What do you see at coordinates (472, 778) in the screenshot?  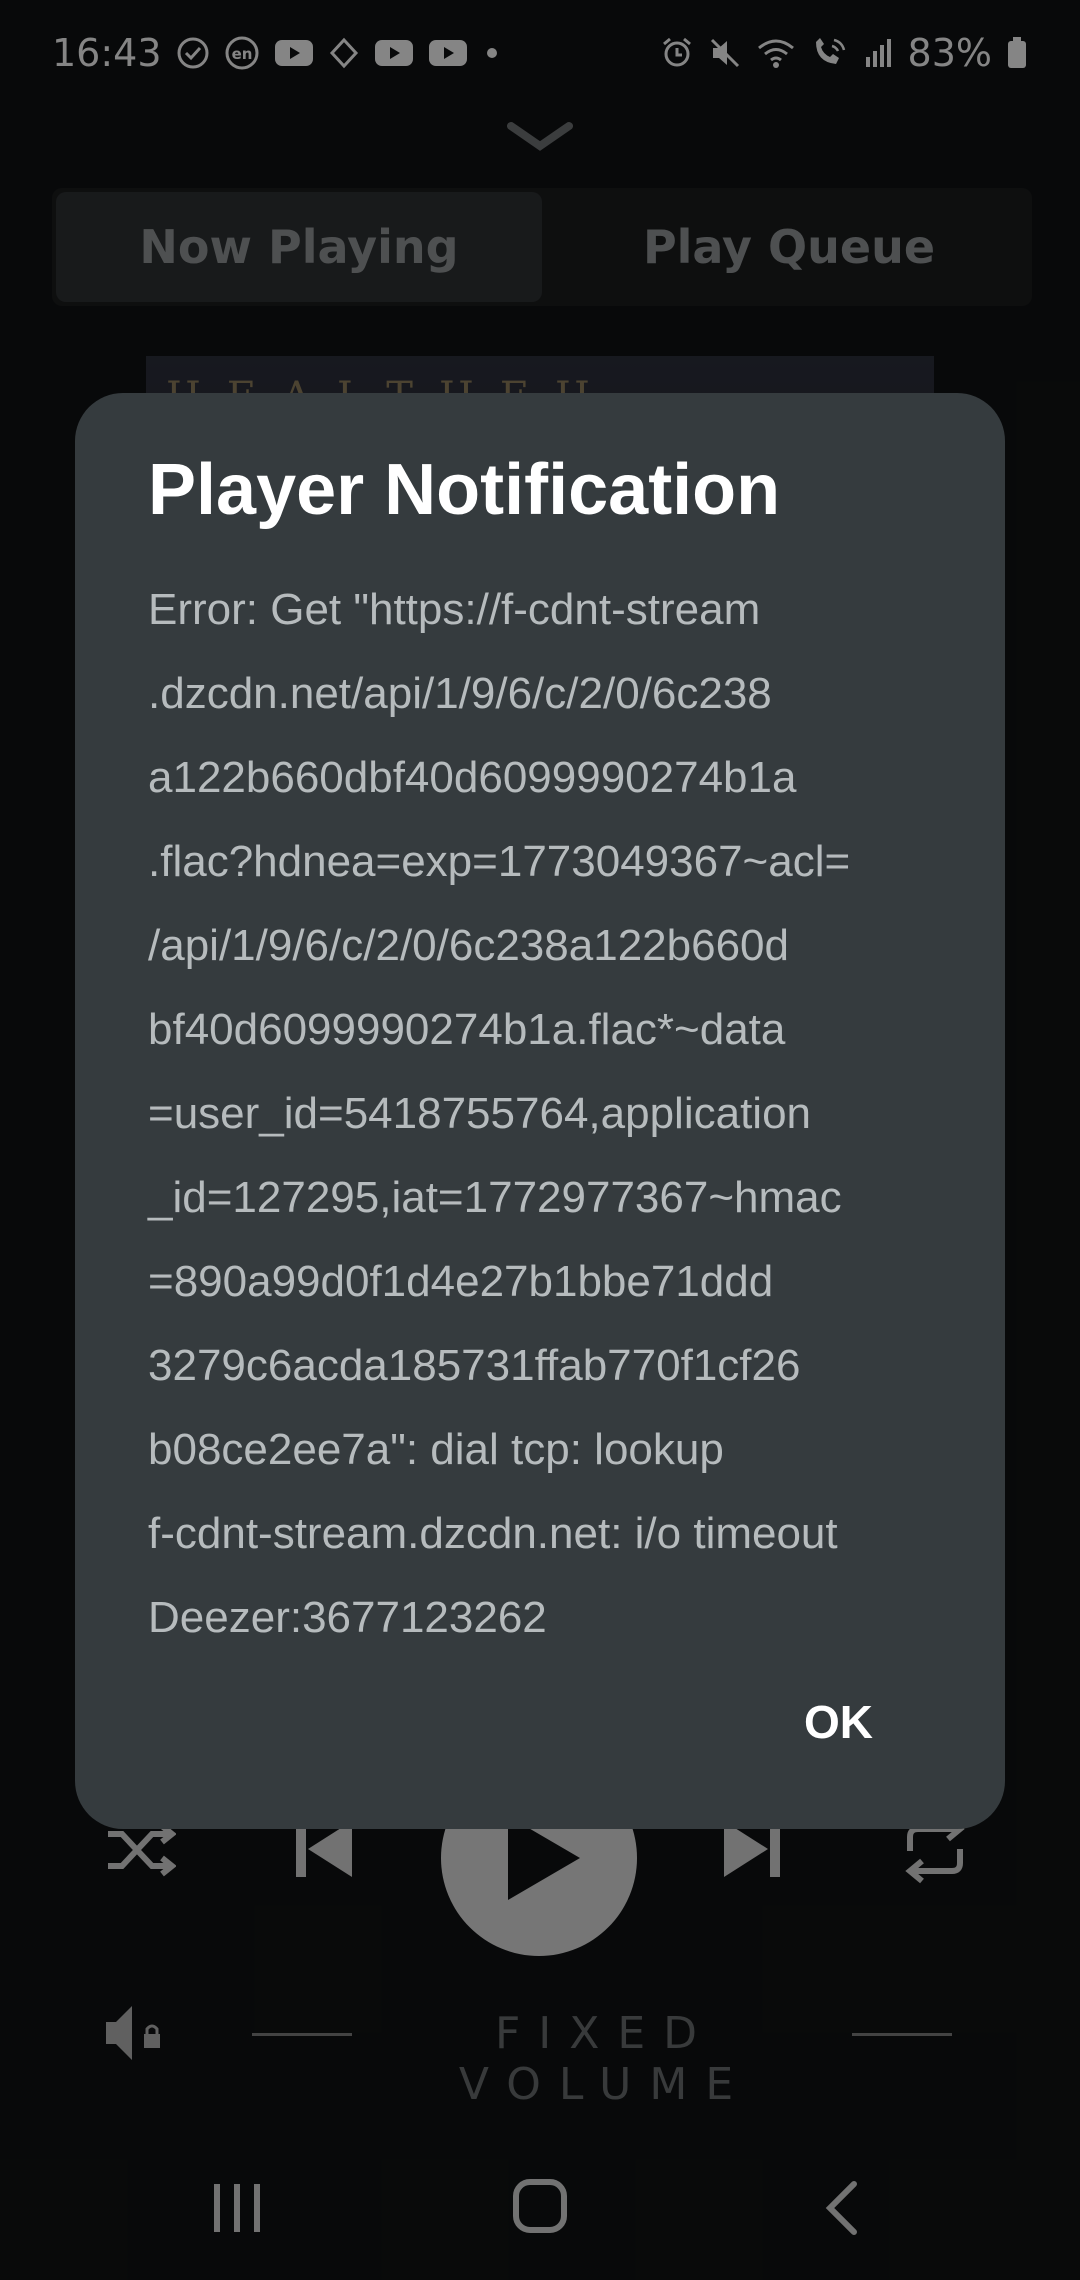 I see `dialog-message-line: a122b660dbf40d6099990274b1a` at bounding box center [472, 778].